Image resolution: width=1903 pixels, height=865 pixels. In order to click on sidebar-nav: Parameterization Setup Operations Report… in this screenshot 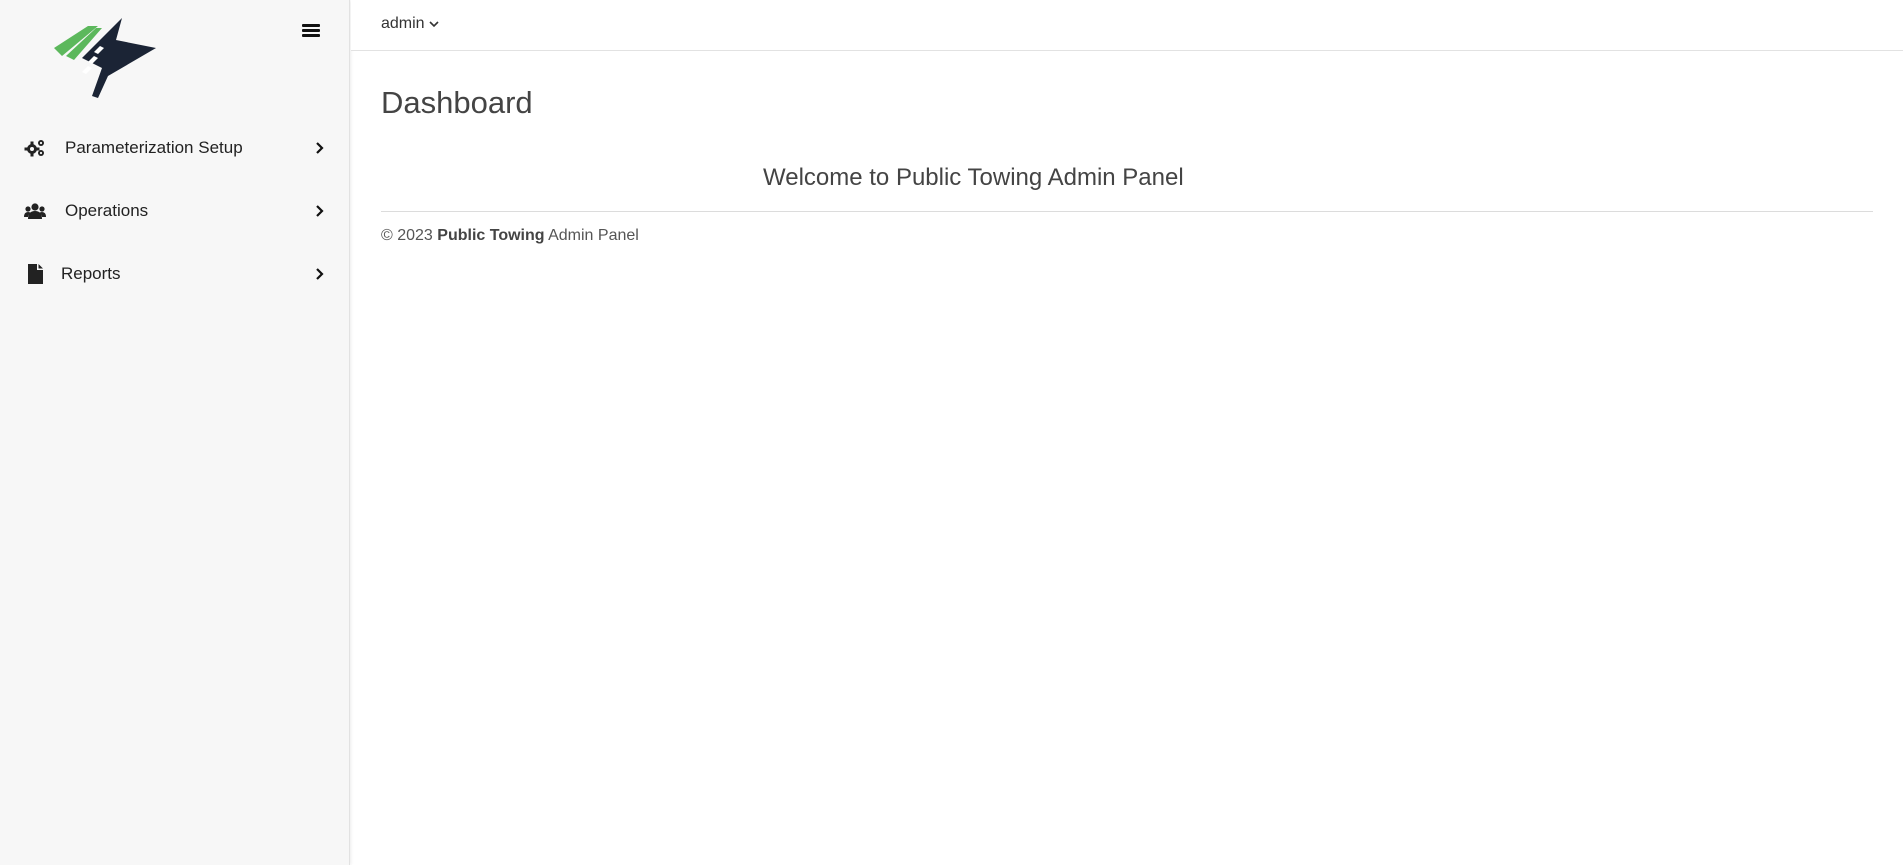, I will do `click(175, 210)`.